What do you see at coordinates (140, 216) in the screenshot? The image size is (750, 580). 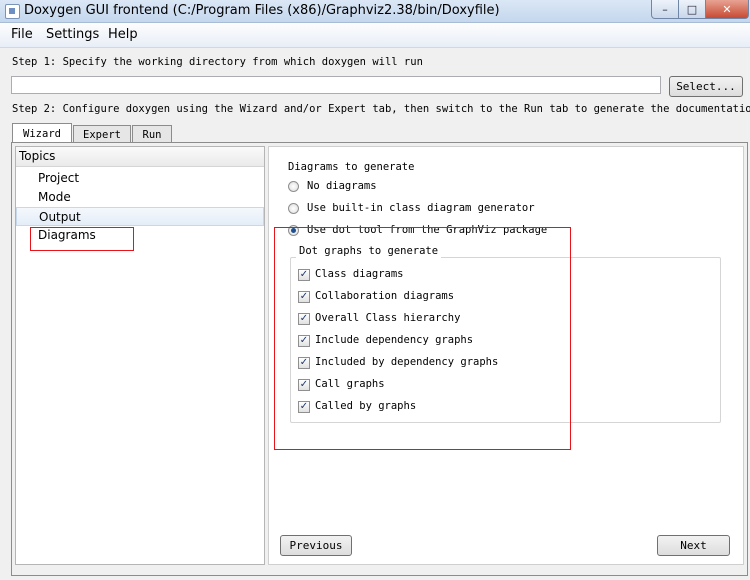 I see `topic-output: Output` at bounding box center [140, 216].